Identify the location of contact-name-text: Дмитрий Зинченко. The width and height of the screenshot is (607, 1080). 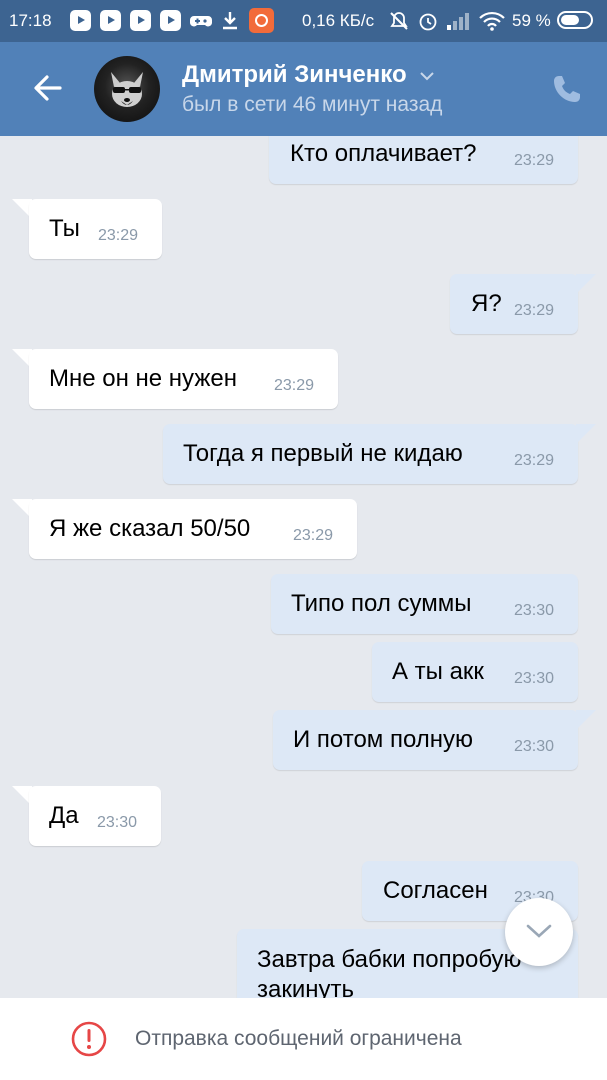
(294, 74).